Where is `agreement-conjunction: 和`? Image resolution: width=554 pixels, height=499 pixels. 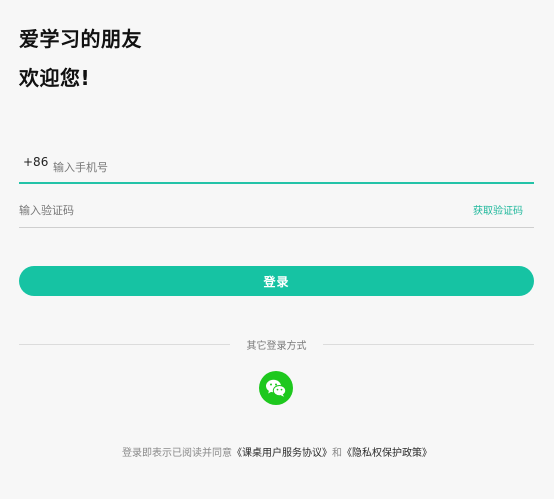
agreement-conjunction: 和 is located at coordinates (337, 453).